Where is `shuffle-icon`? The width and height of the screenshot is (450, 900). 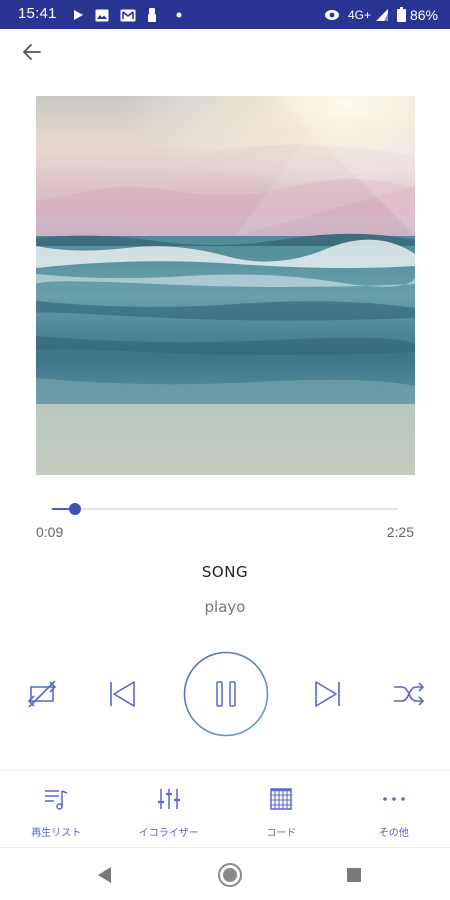 shuffle-icon is located at coordinates (409, 694).